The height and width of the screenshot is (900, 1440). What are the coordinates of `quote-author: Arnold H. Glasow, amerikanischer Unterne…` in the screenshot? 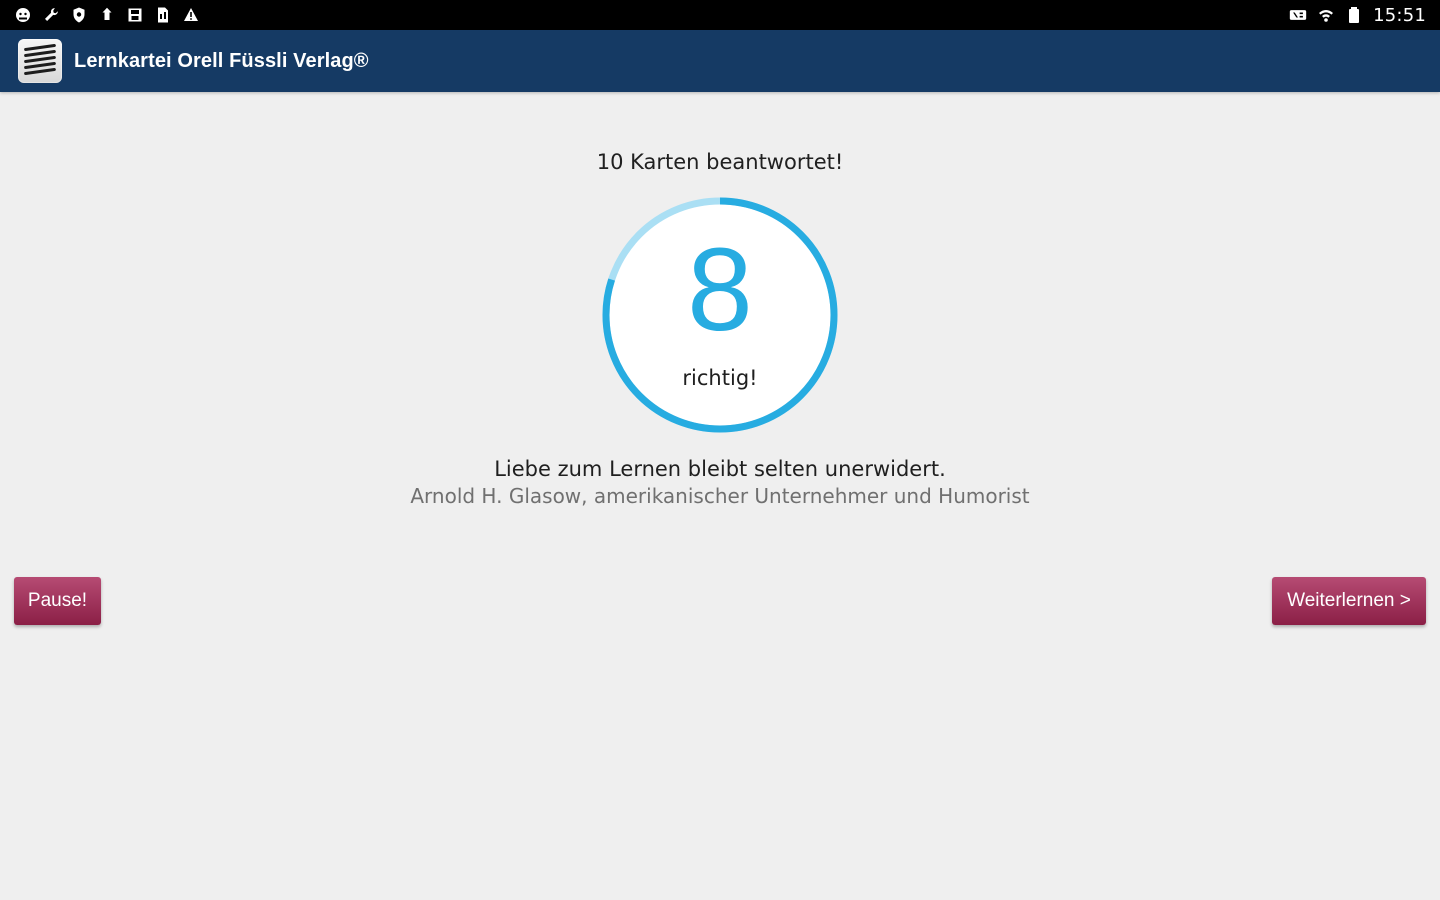 It's located at (720, 496).